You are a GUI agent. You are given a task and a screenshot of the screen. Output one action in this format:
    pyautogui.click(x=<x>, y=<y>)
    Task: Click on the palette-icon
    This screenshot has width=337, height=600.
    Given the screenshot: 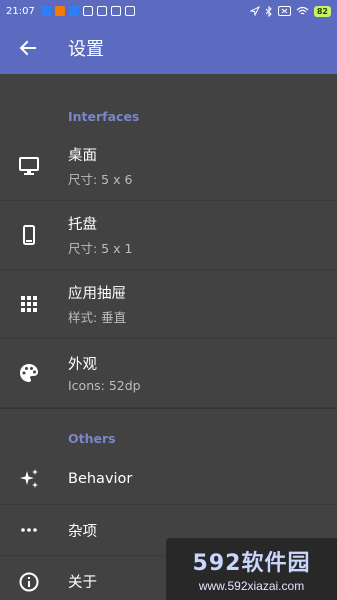 What is the action you would take?
    pyautogui.click(x=29, y=373)
    